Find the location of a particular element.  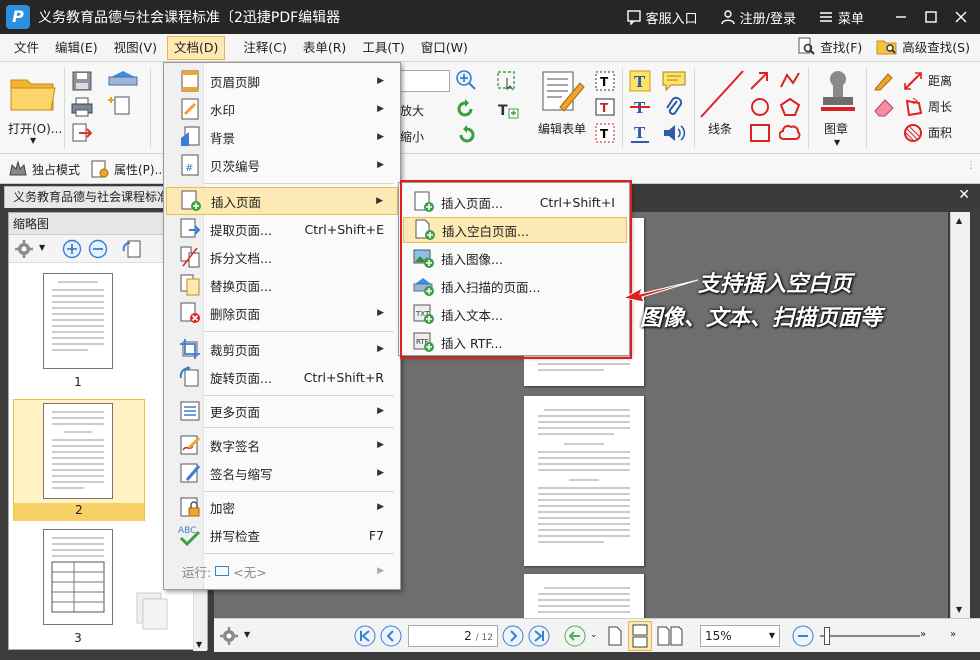

document-tab: 义务教育品德与社会课程标准 is located at coordinates (91, 197).